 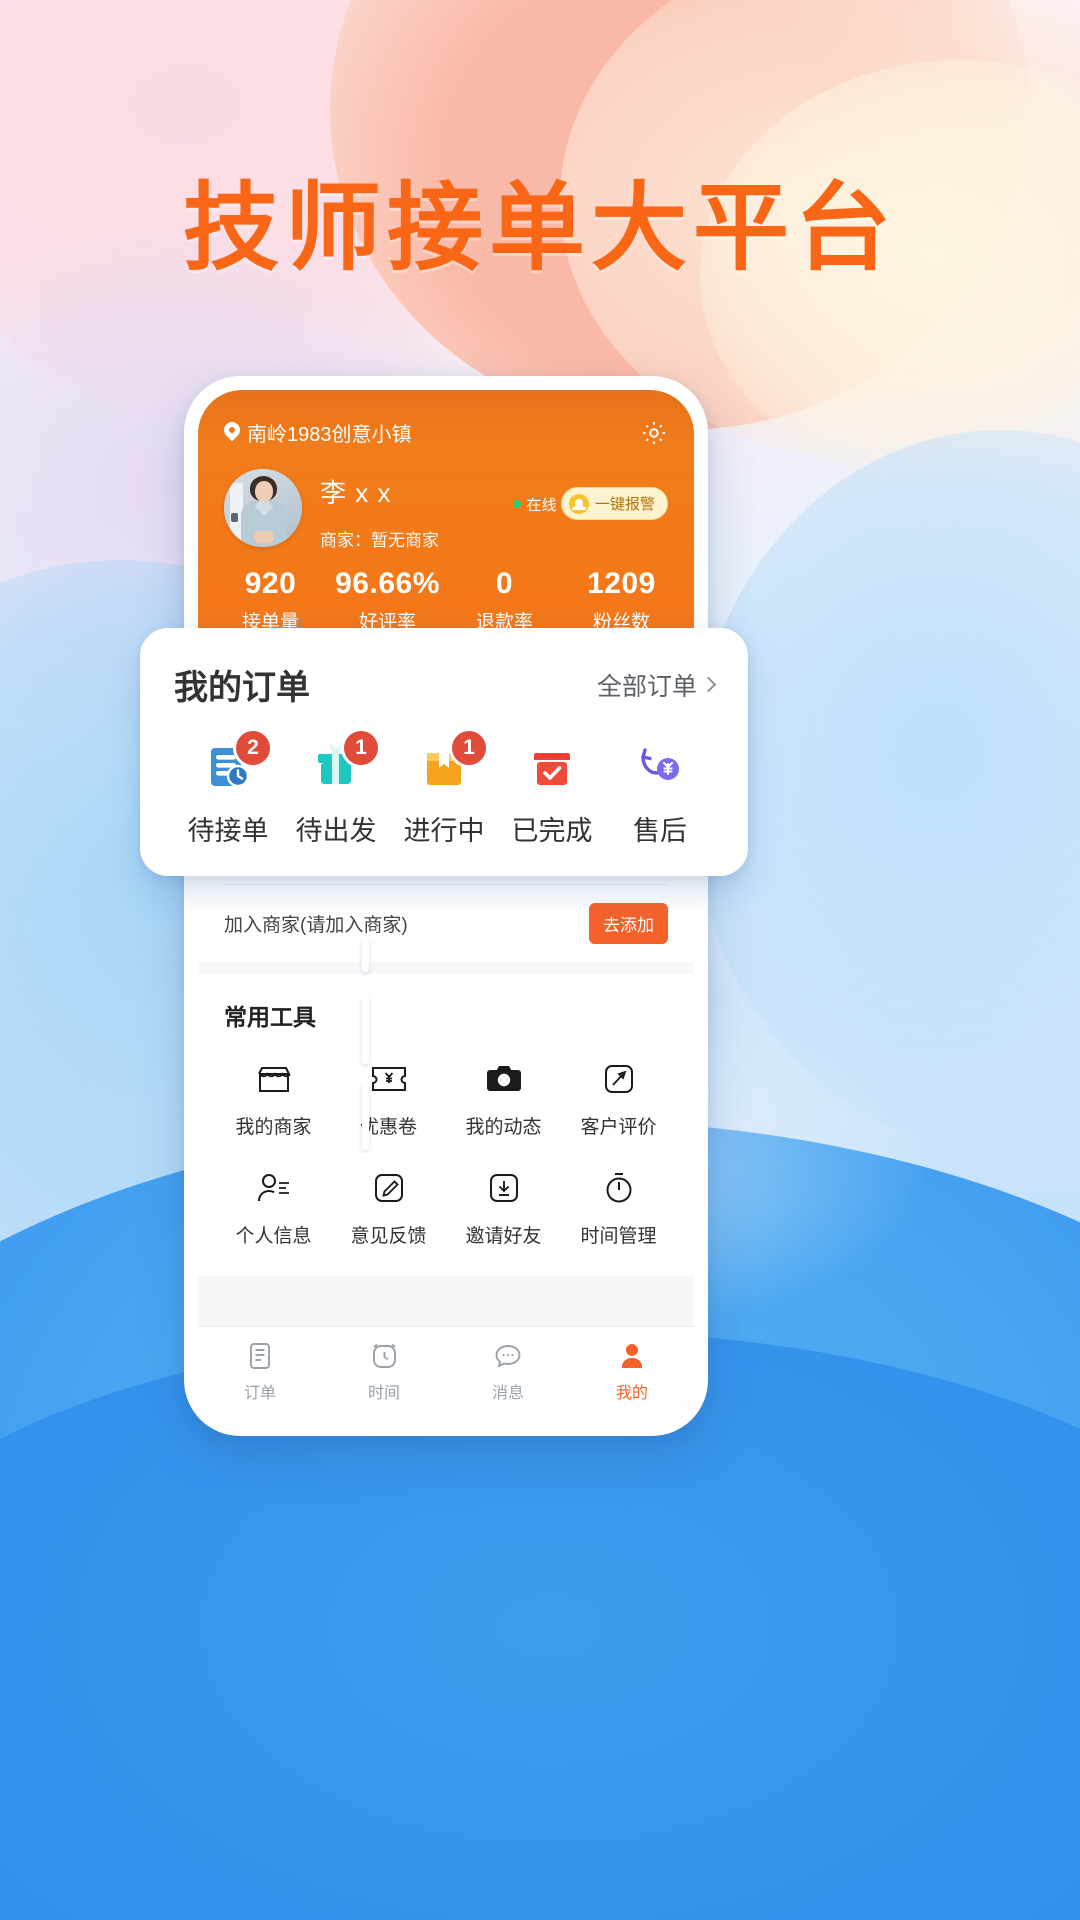 I want to click on profile-text: 李 x x 商家：暂无商家, so click(x=379, y=510).